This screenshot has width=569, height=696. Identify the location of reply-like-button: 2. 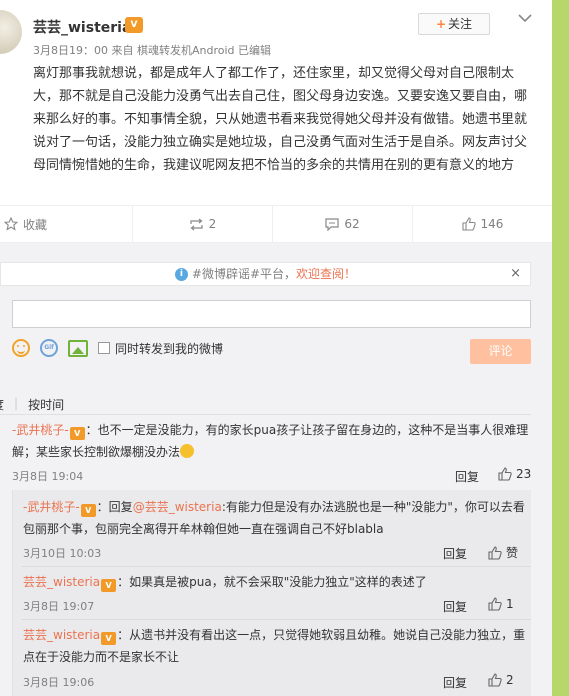
(501, 680).